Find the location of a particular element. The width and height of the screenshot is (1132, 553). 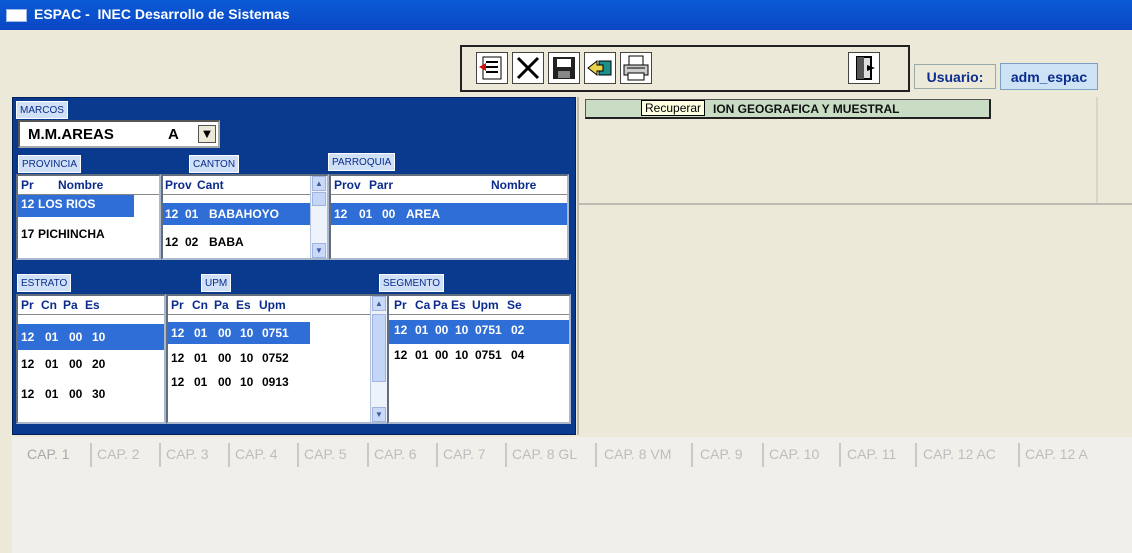

canton-header-row: Prov Cant is located at coordinates (245, 185).